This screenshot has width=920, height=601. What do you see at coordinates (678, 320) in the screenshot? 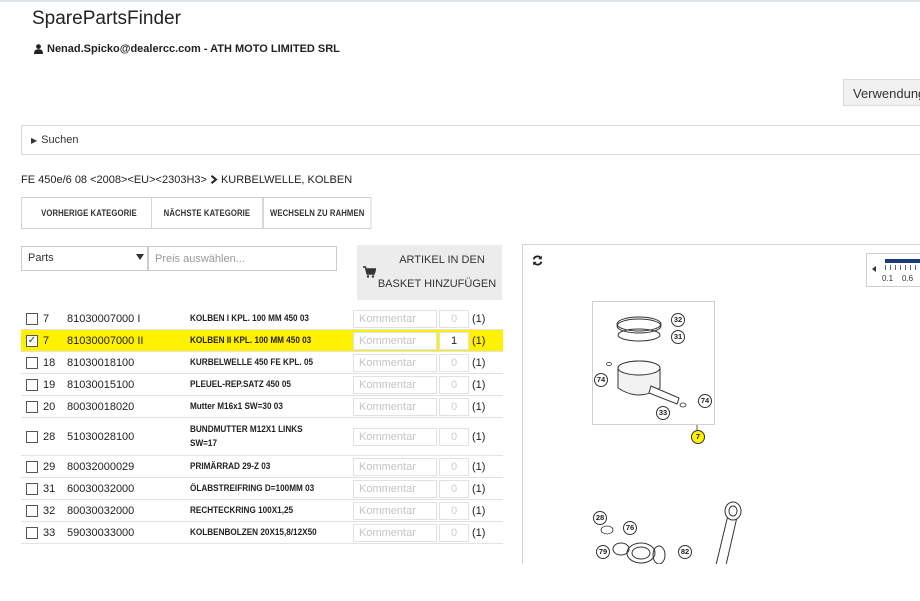
I see `callout-32: 32` at bounding box center [678, 320].